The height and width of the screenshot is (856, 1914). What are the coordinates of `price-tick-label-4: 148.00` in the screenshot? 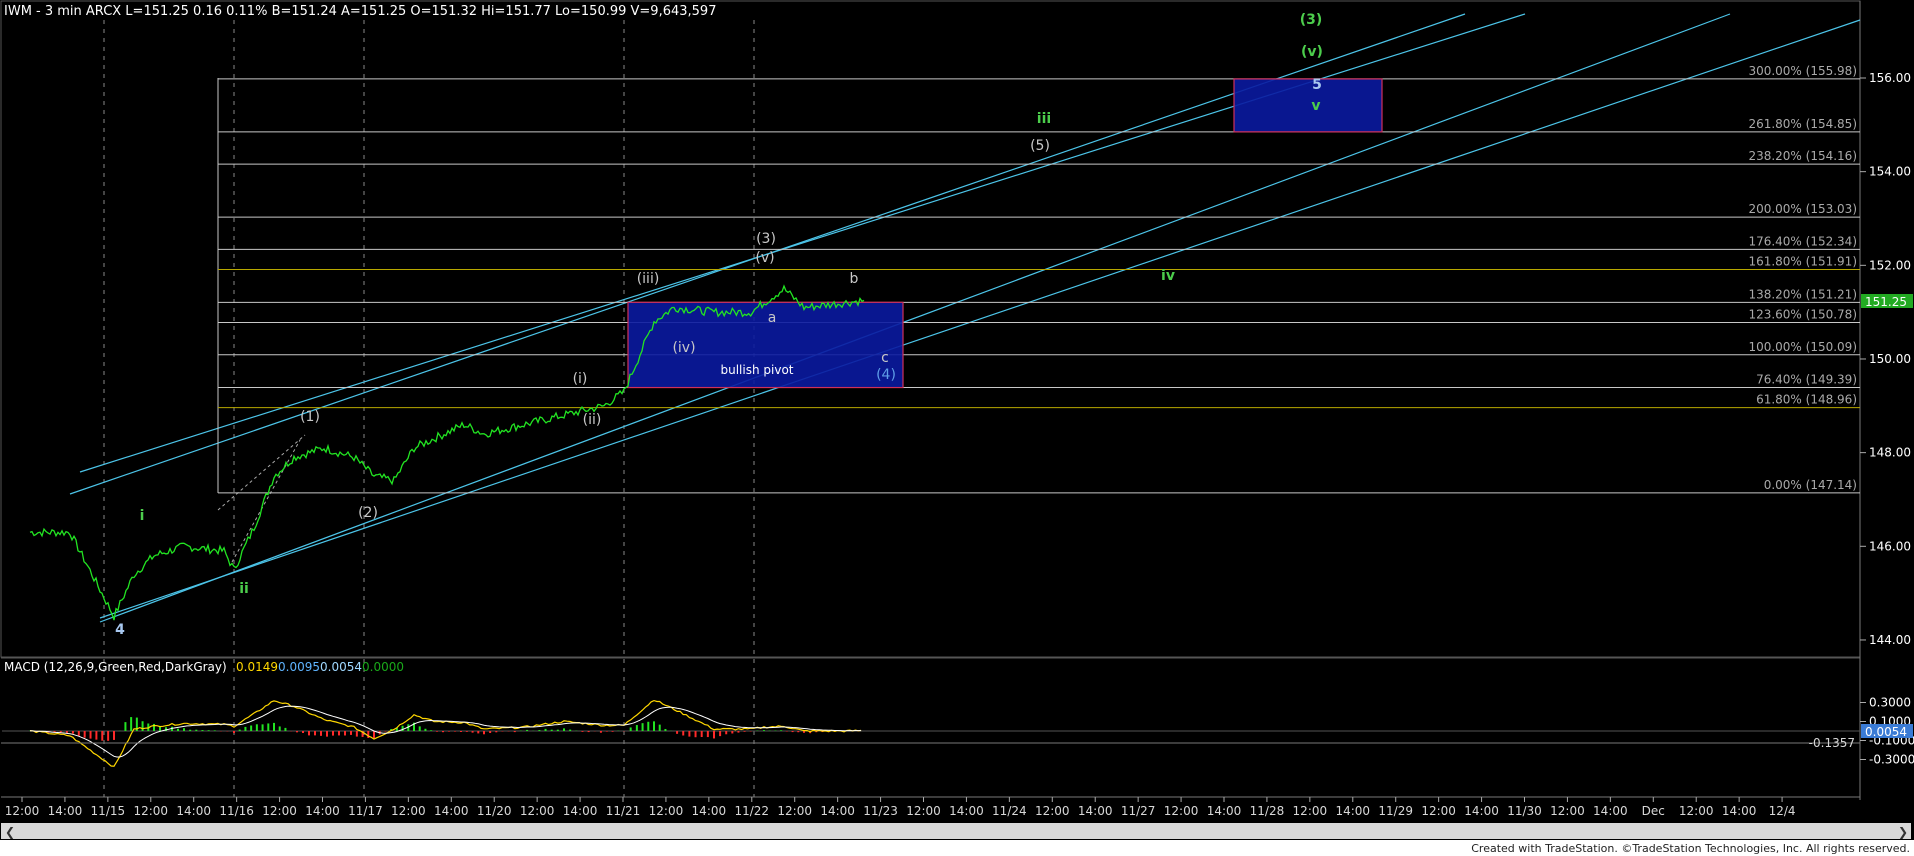 It's located at (1890, 453).